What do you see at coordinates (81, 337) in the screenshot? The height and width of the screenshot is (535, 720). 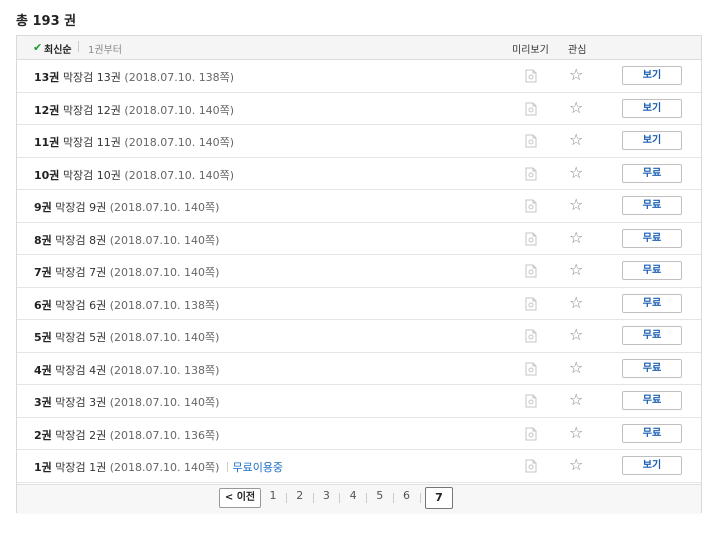 I see `volume-title: 막장검 5권` at bounding box center [81, 337].